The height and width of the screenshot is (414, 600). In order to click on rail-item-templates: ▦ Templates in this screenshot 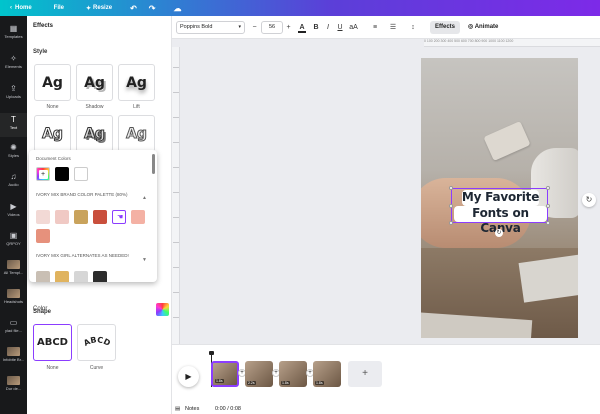, I will do `click(13, 31)`.